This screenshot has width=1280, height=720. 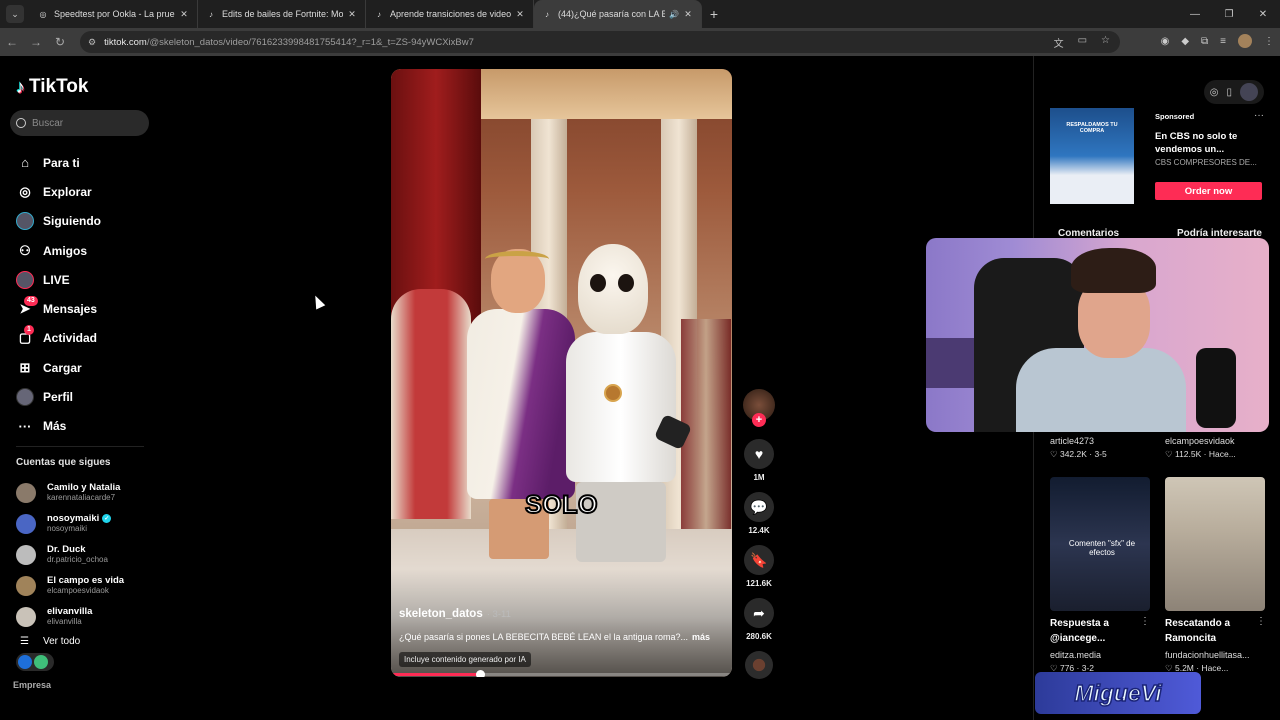 I want to click on restore-icon: ❐, so click(x=1229, y=14).